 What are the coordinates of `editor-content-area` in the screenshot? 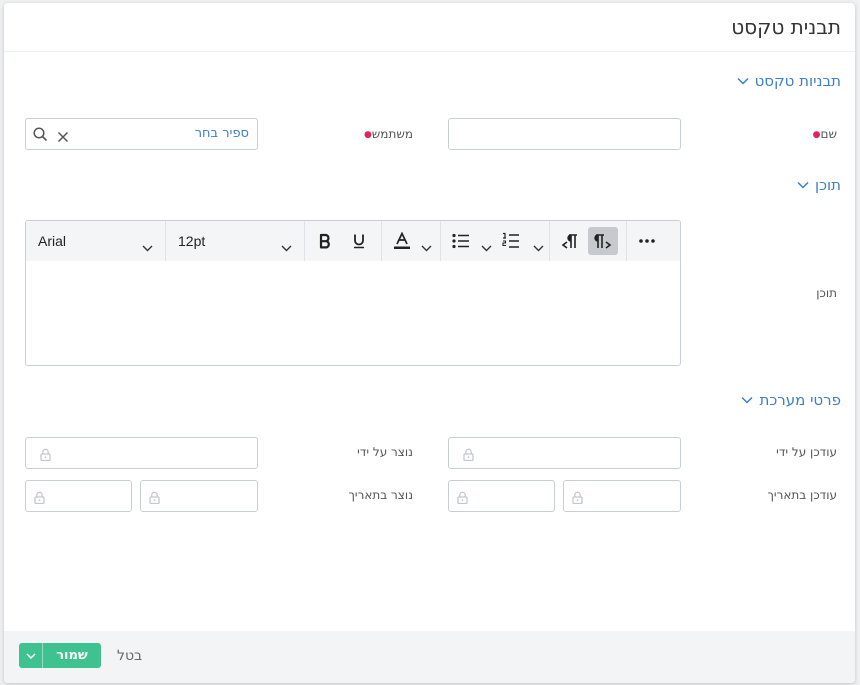 It's located at (353, 313).